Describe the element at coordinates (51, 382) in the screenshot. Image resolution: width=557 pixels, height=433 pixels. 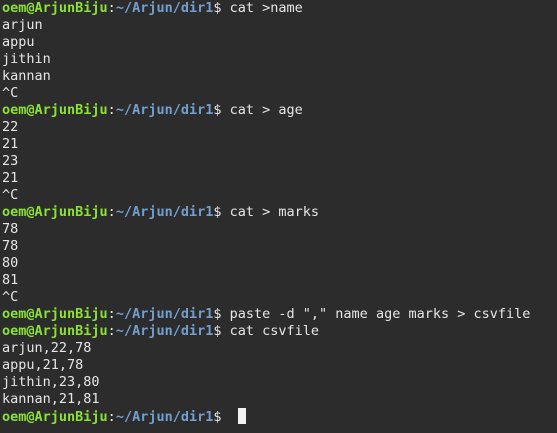
I see `output-text: jithin,23,80` at that location.